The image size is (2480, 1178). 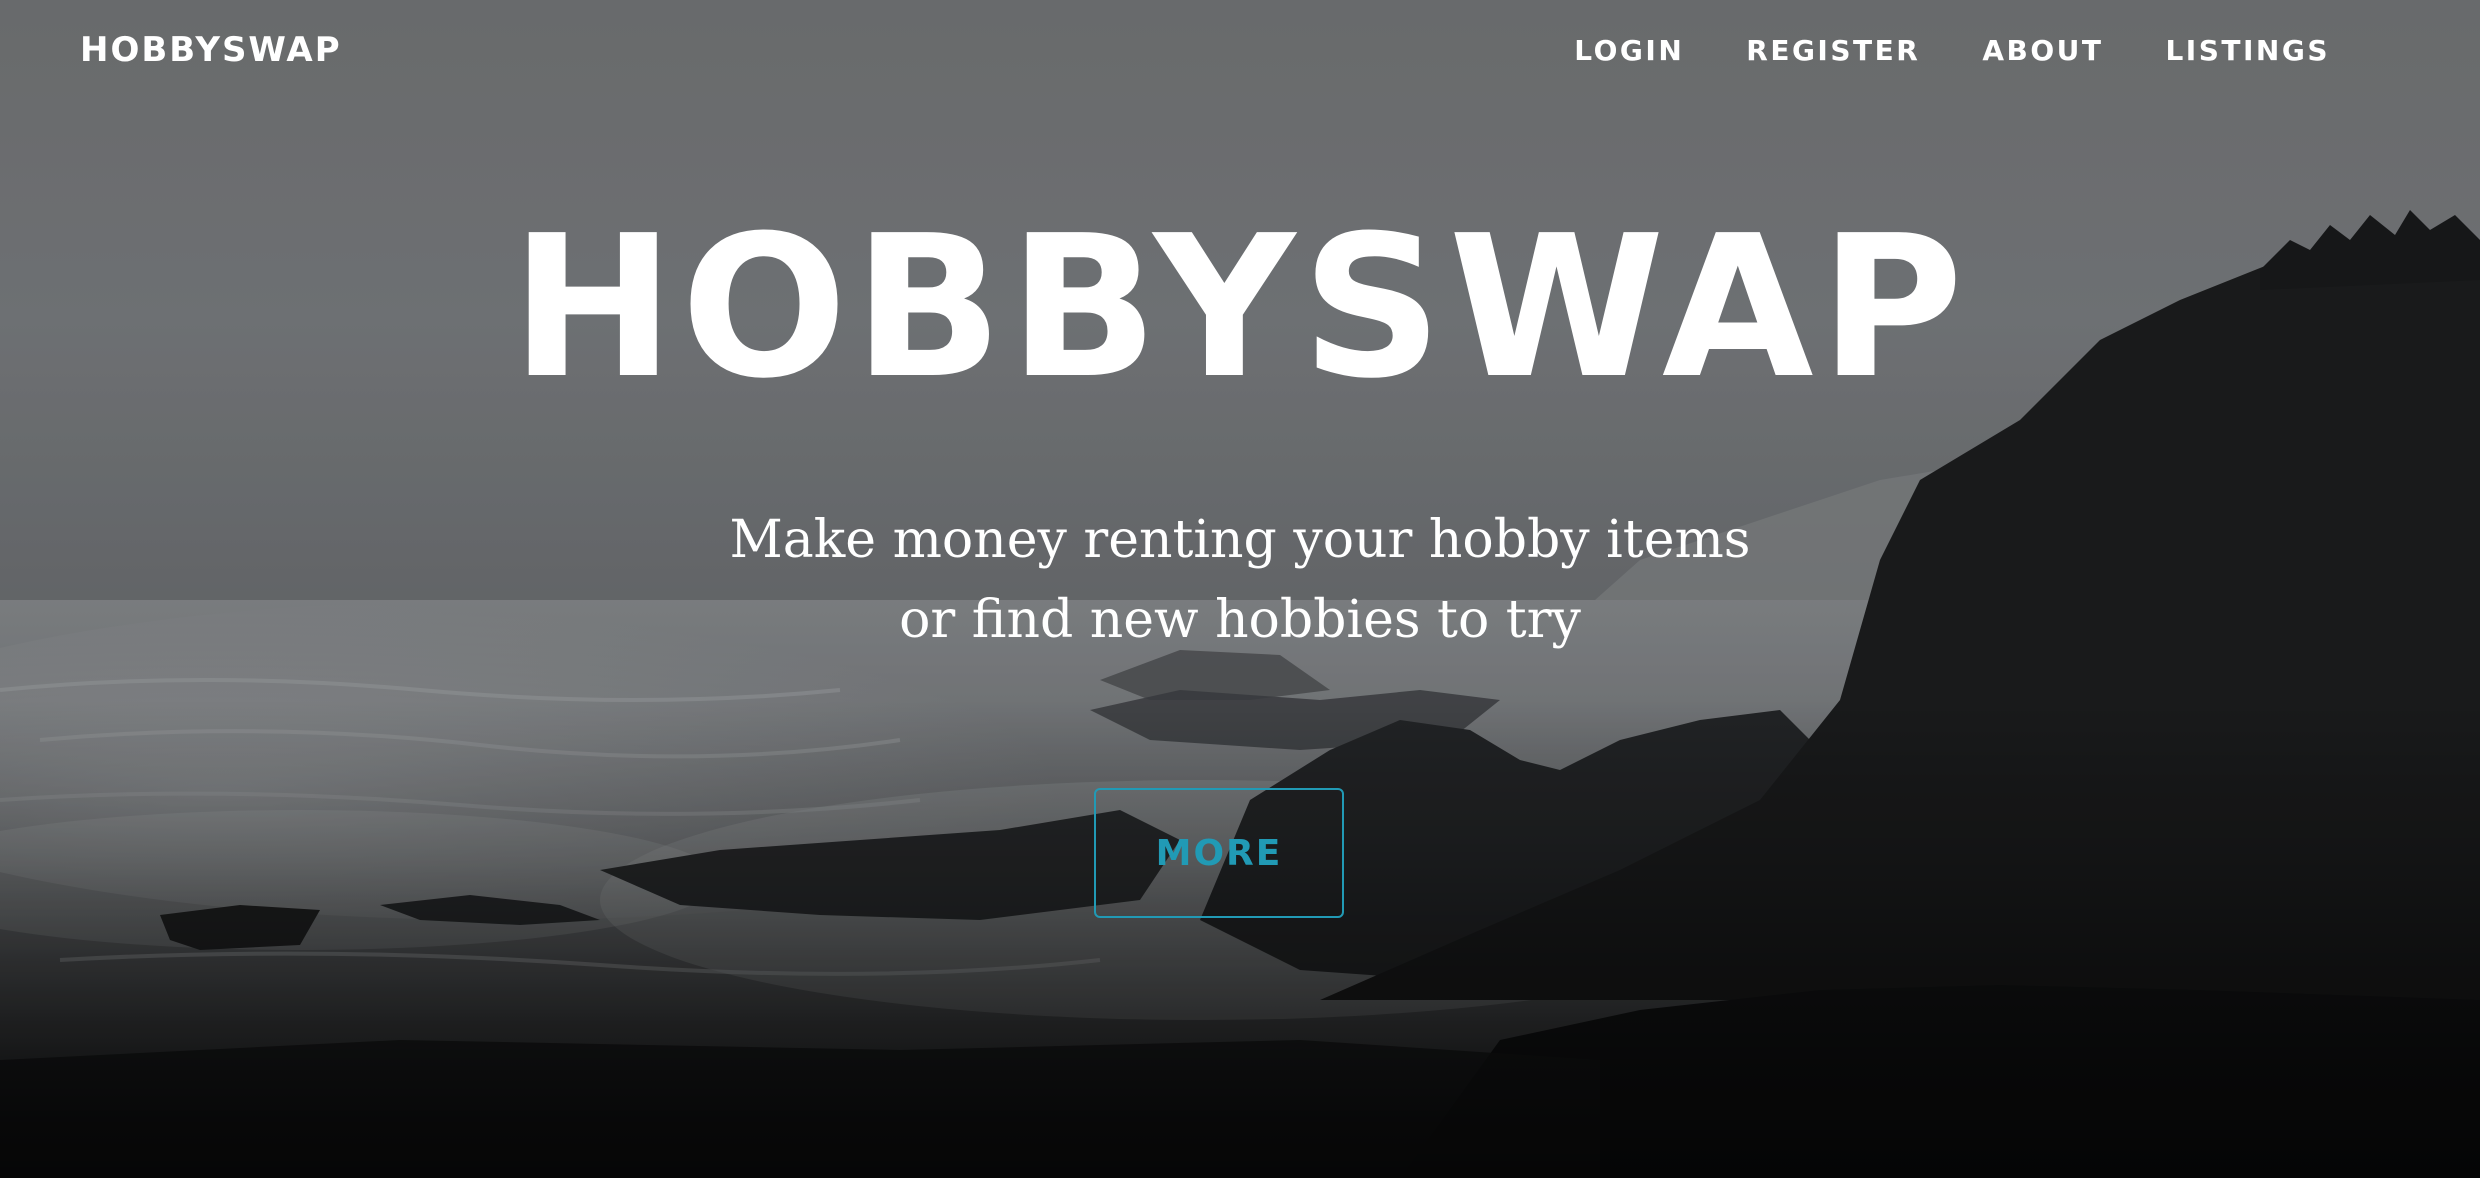 What do you see at coordinates (1219, 853) in the screenshot?
I see `more-button: MORE` at bounding box center [1219, 853].